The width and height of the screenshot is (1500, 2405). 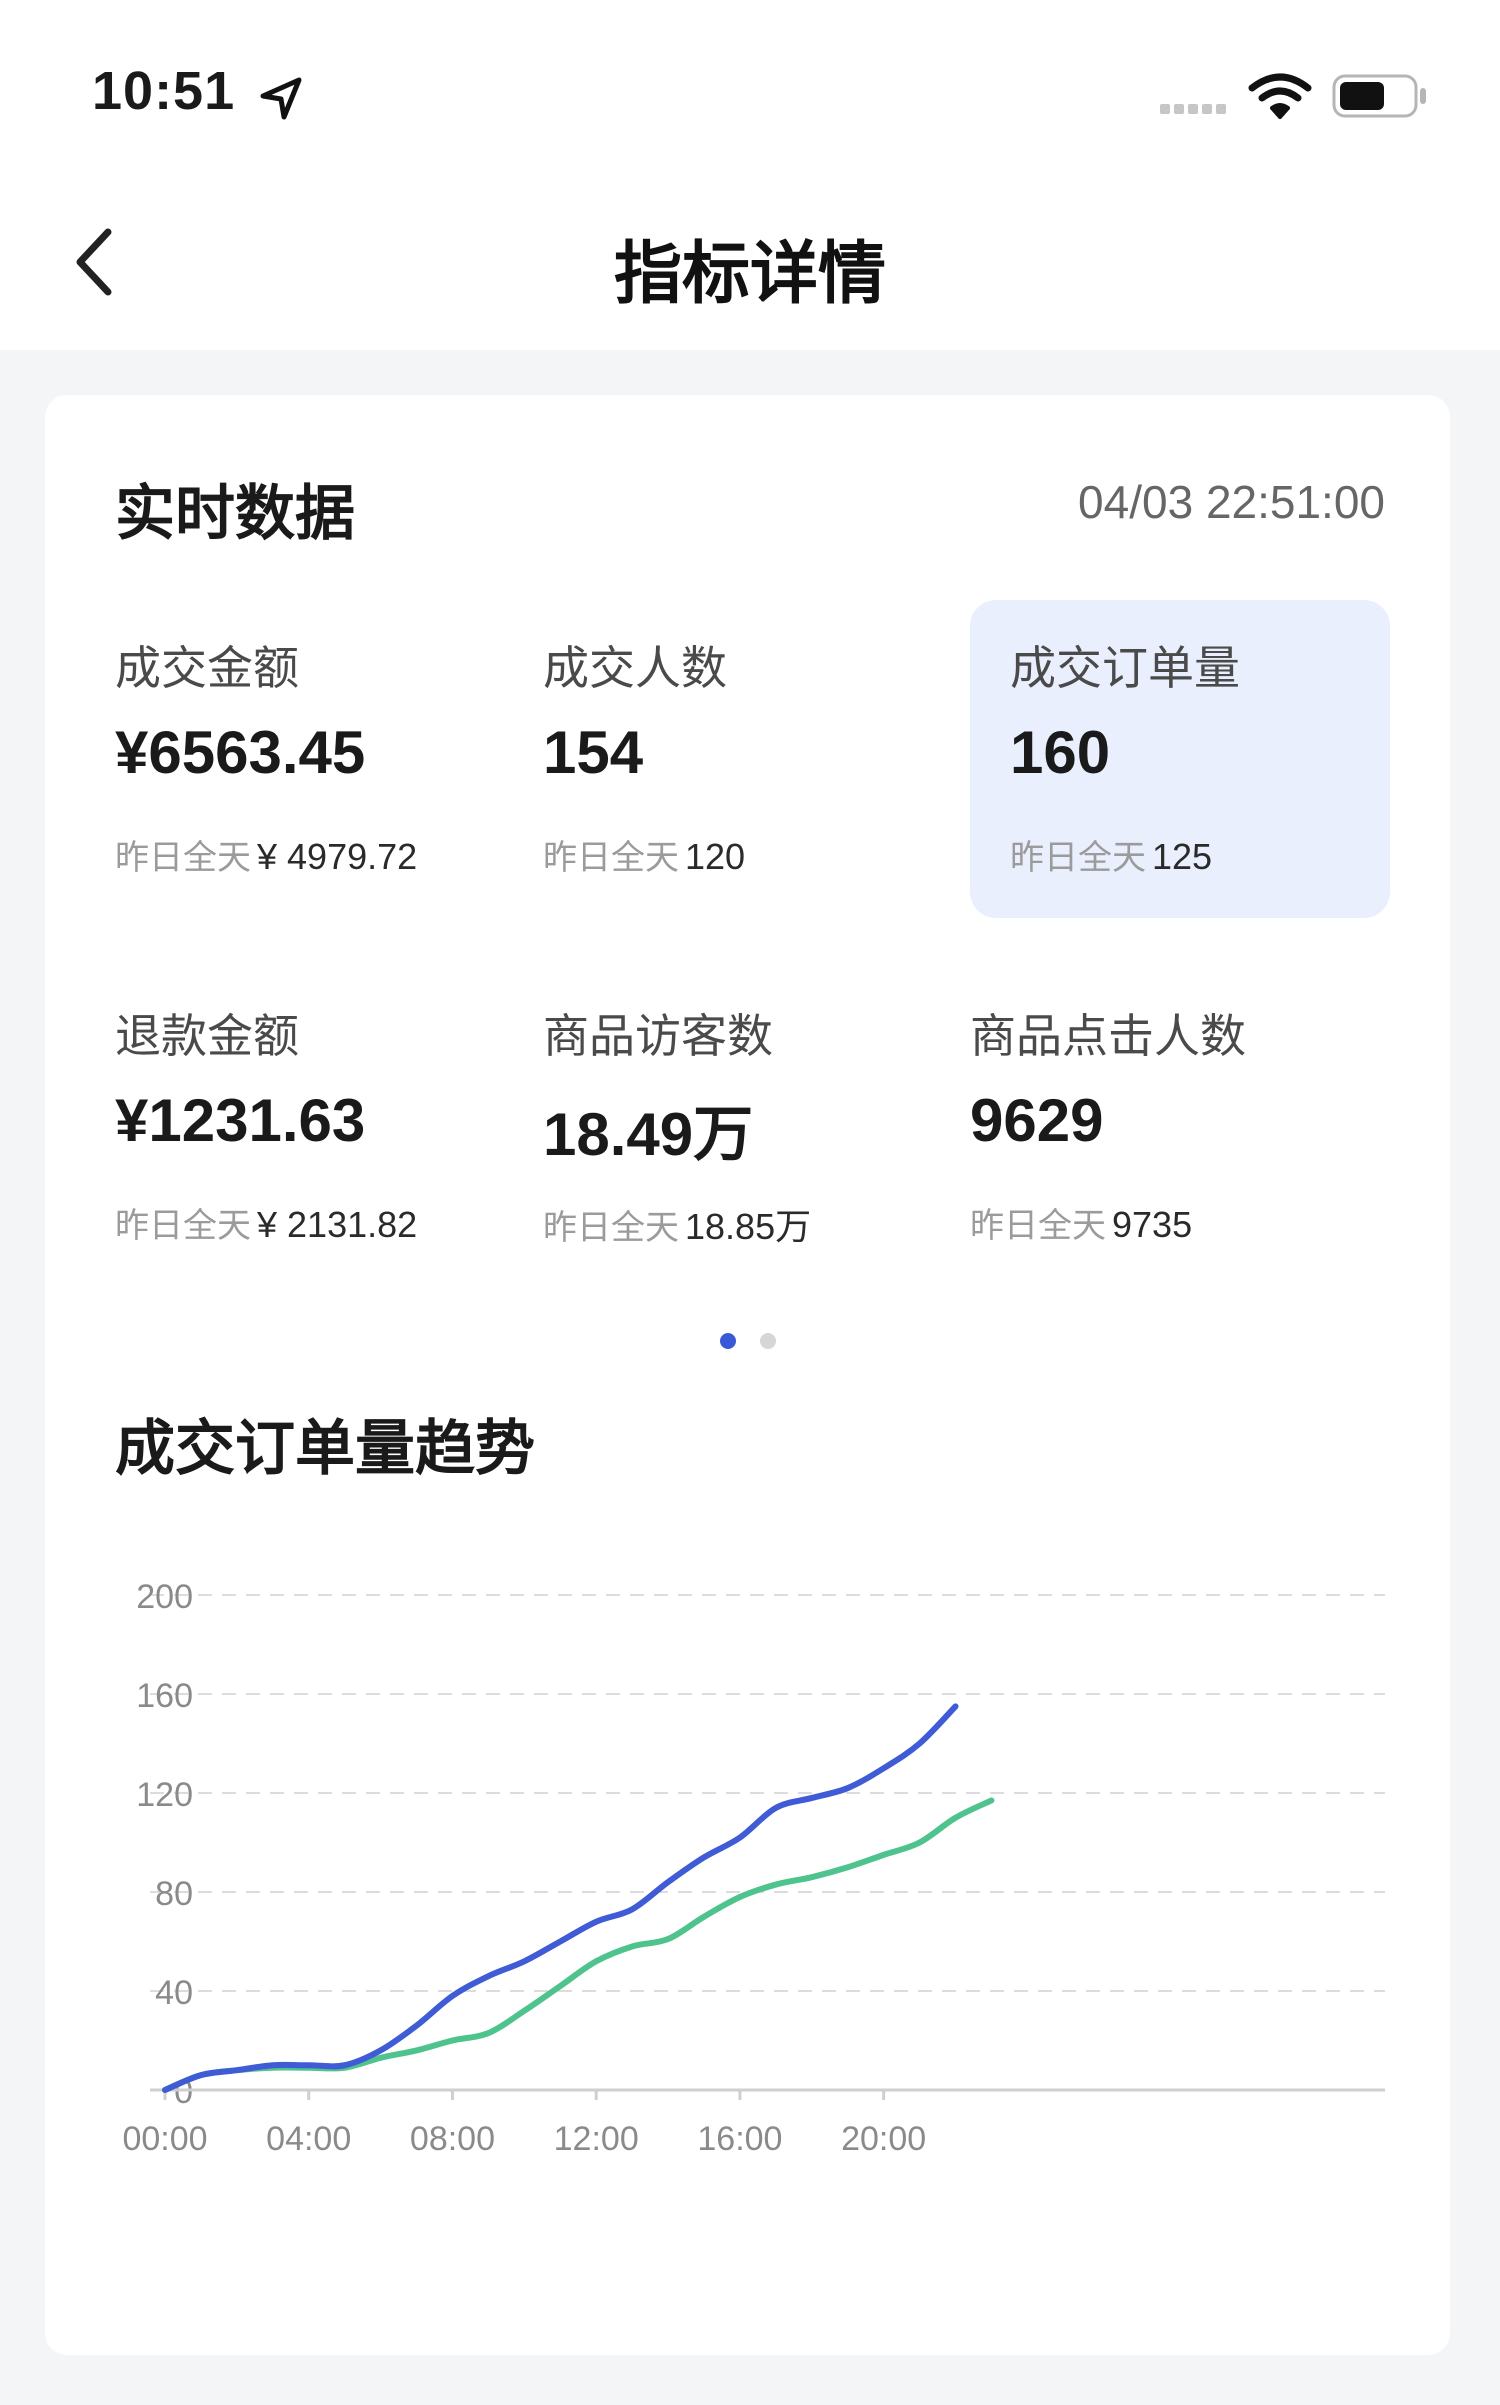 I want to click on pagination-dots, so click(x=747, y=1343).